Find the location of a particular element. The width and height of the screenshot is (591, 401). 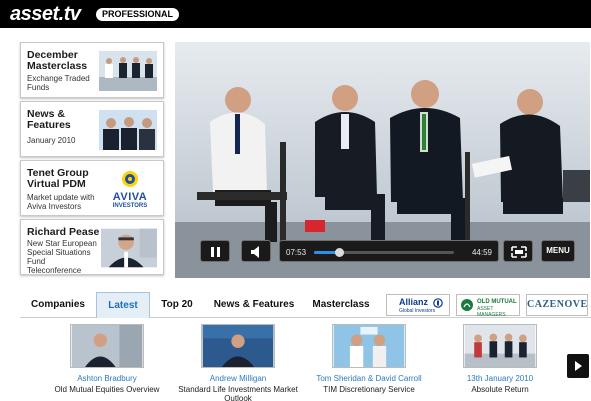

fullscreen-button is located at coordinates (518, 251).